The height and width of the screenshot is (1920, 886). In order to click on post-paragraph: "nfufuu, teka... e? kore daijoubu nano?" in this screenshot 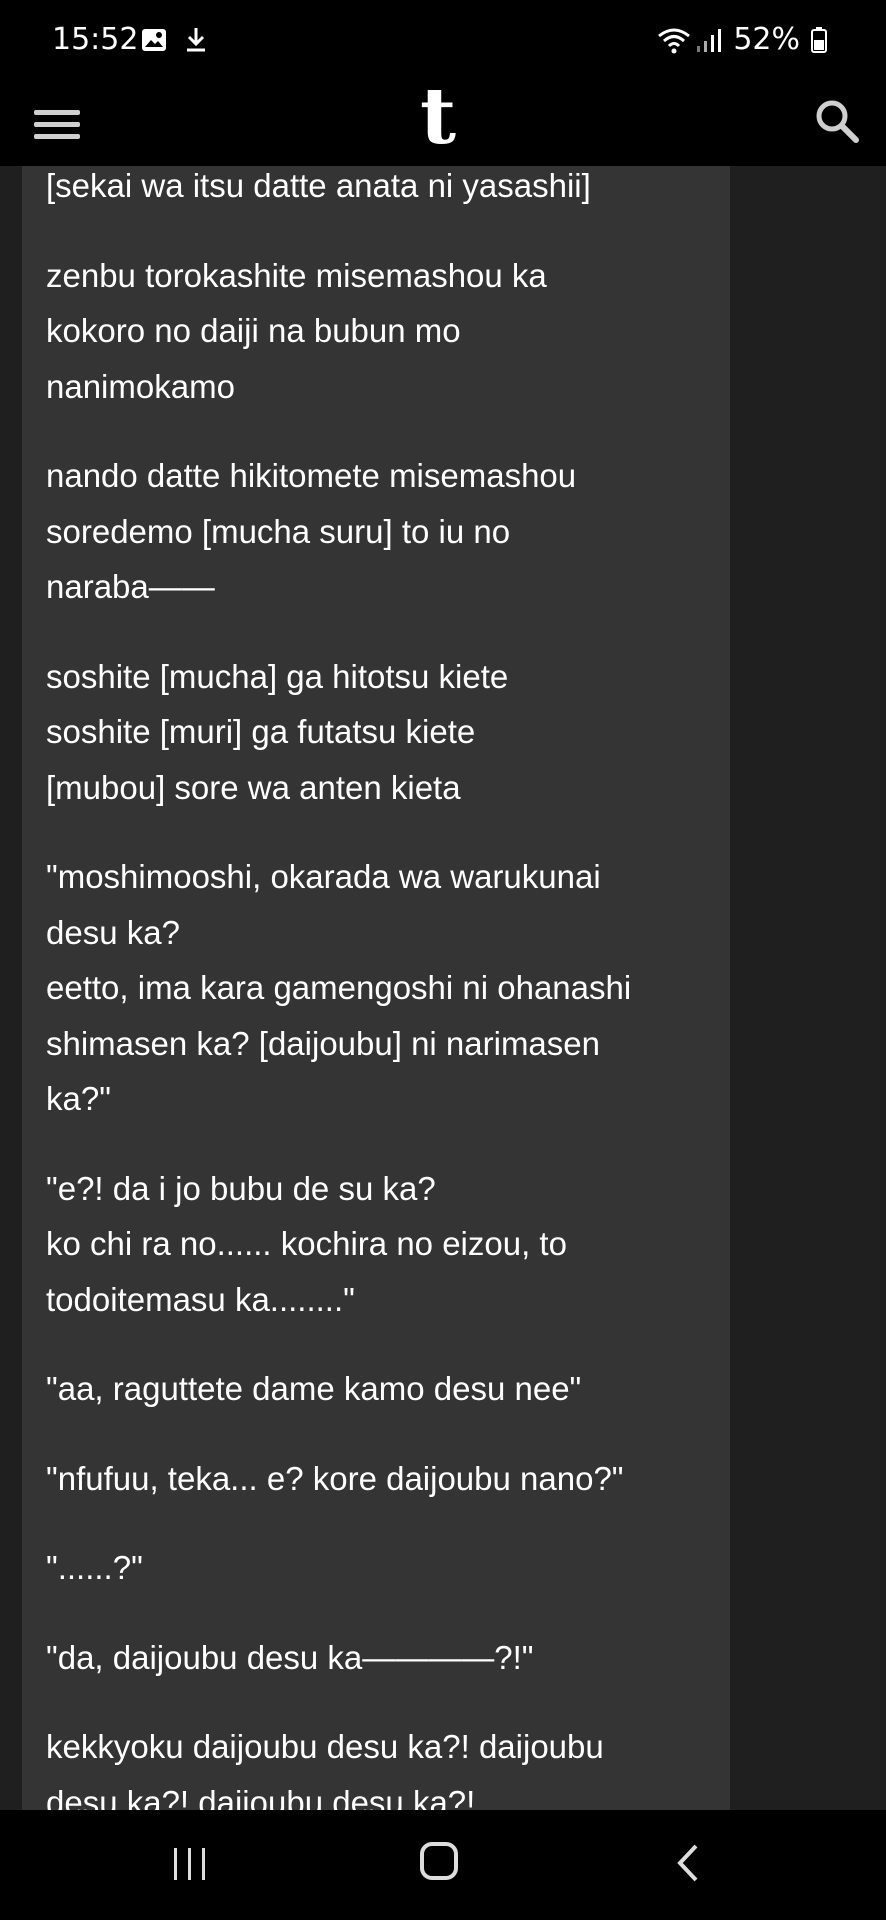, I will do `click(386, 1479)`.